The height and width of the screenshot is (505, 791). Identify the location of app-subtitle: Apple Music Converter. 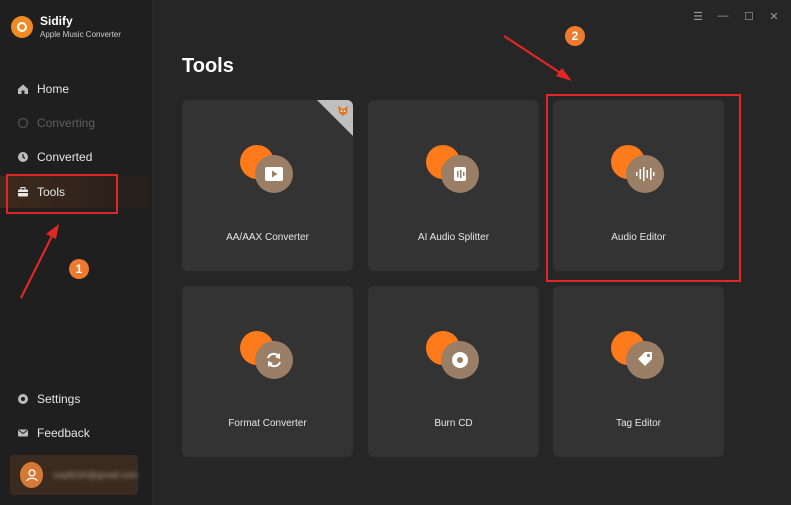
(80, 34).